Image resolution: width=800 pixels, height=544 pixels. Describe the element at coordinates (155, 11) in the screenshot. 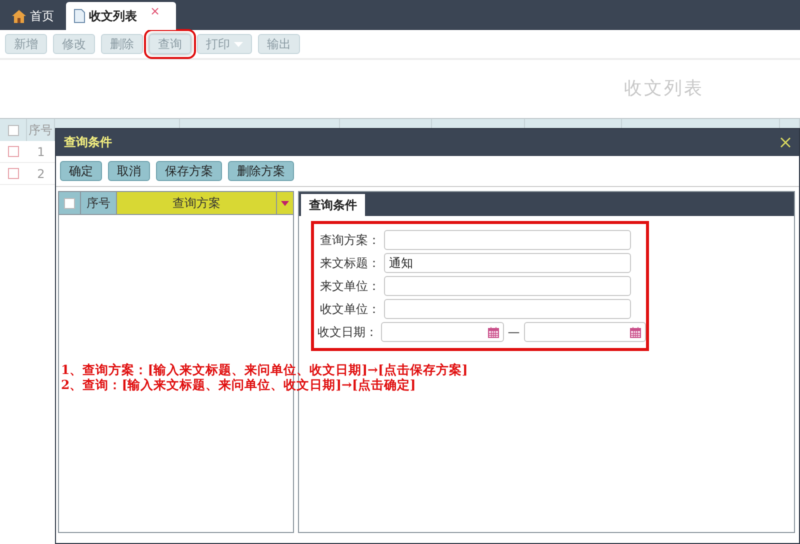

I see `close-icon: ×` at that location.